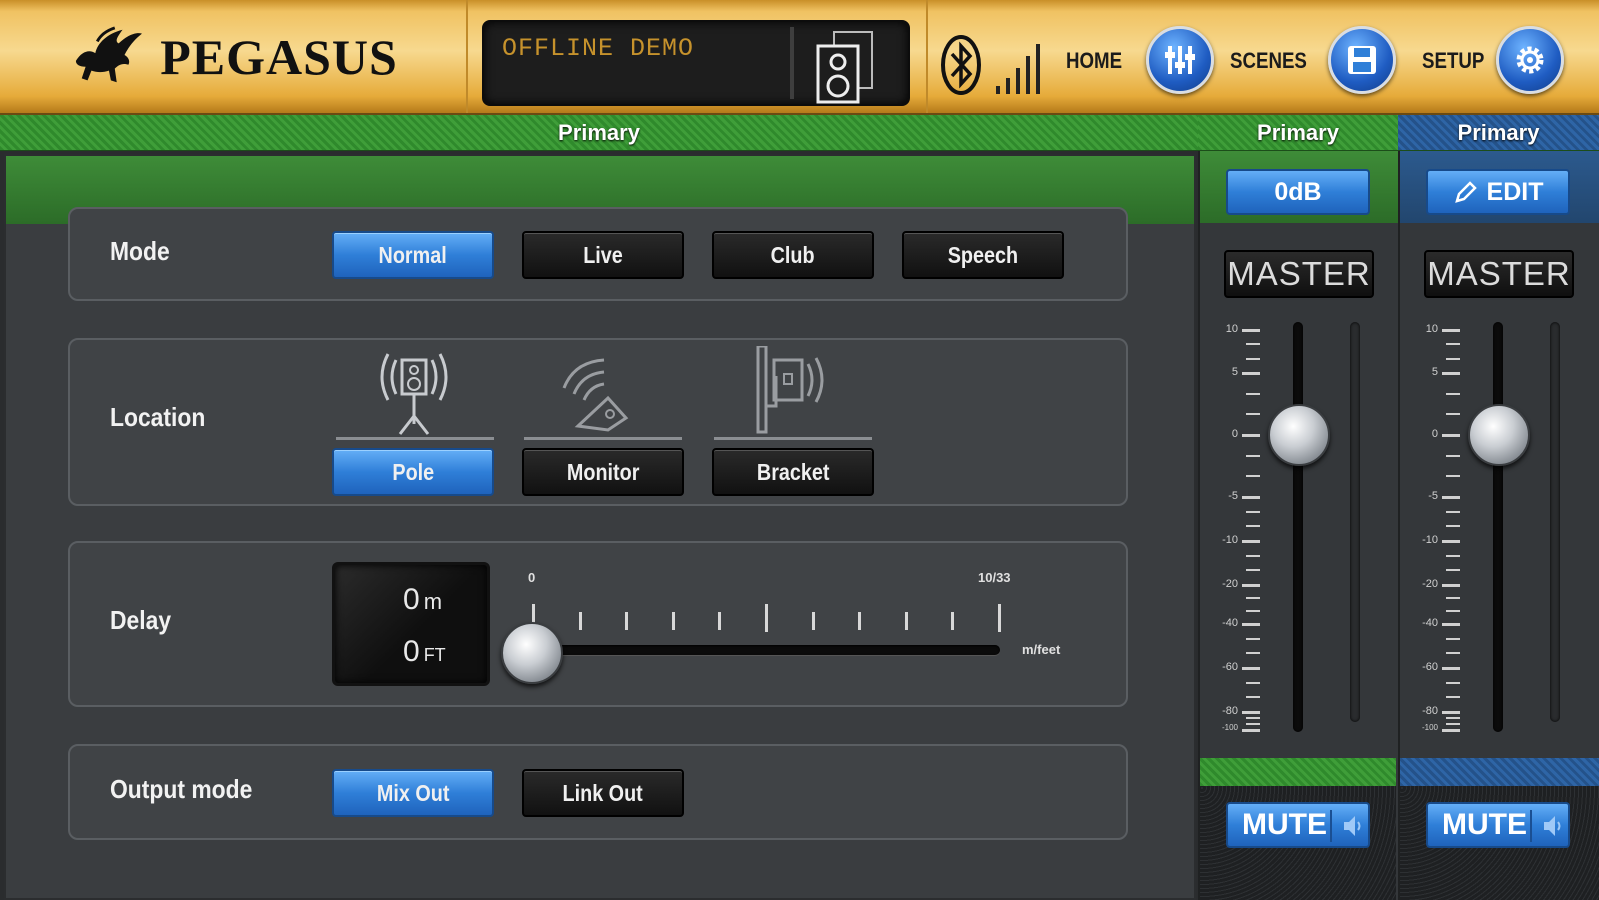 The width and height of the screenshot is (1599, 900). What do you see at coordinates (181, 789) in the screenshot?
I see `output-mode-label: Output mode` at bounding box center [181, 789].